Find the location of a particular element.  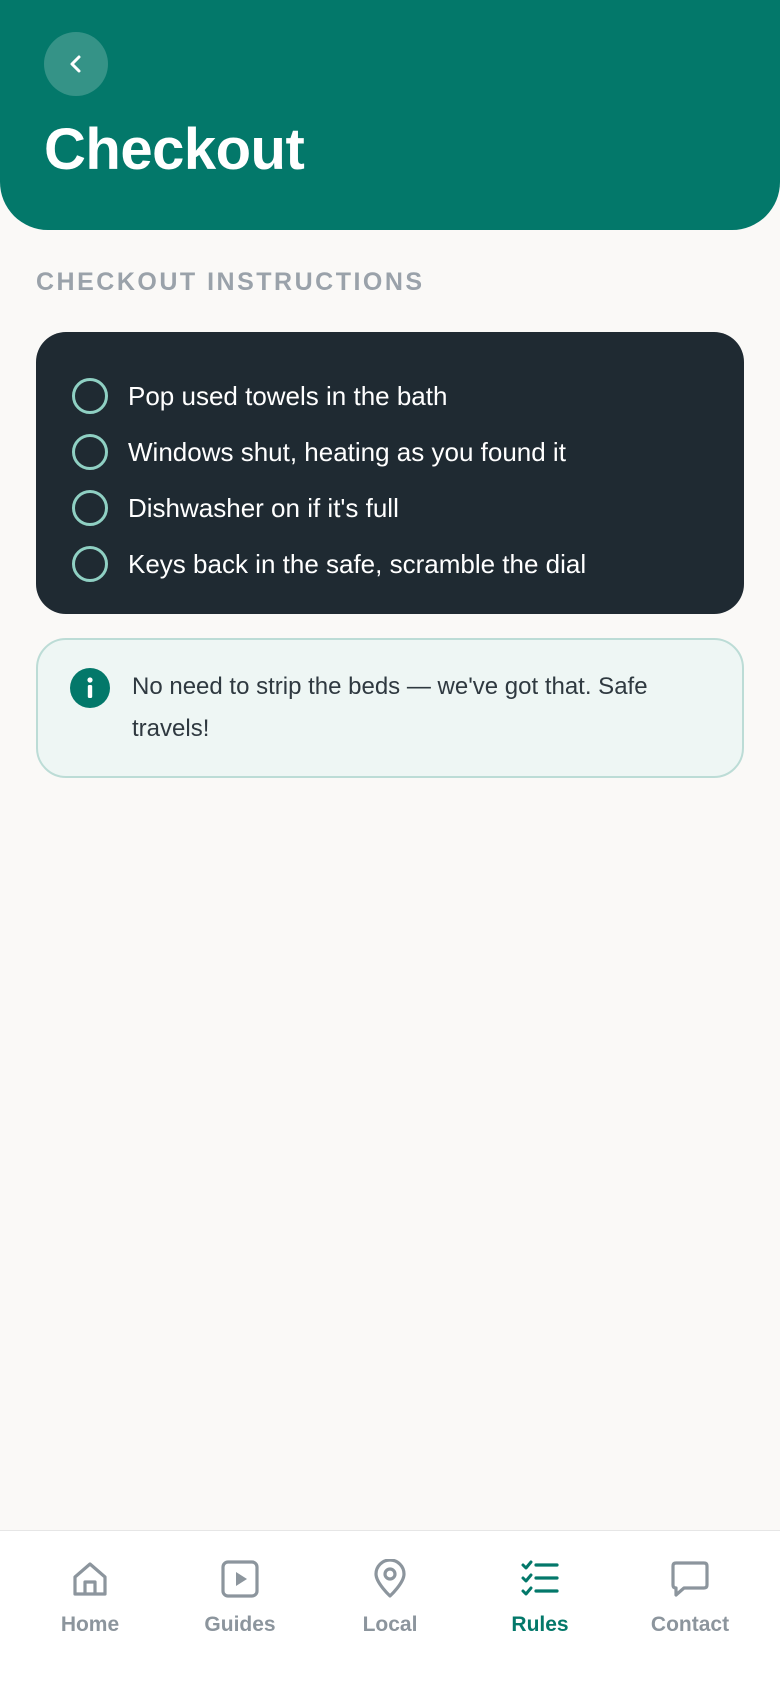

checklist-item-label: Pop used towels in the bath is located at coordinates (288, 395).